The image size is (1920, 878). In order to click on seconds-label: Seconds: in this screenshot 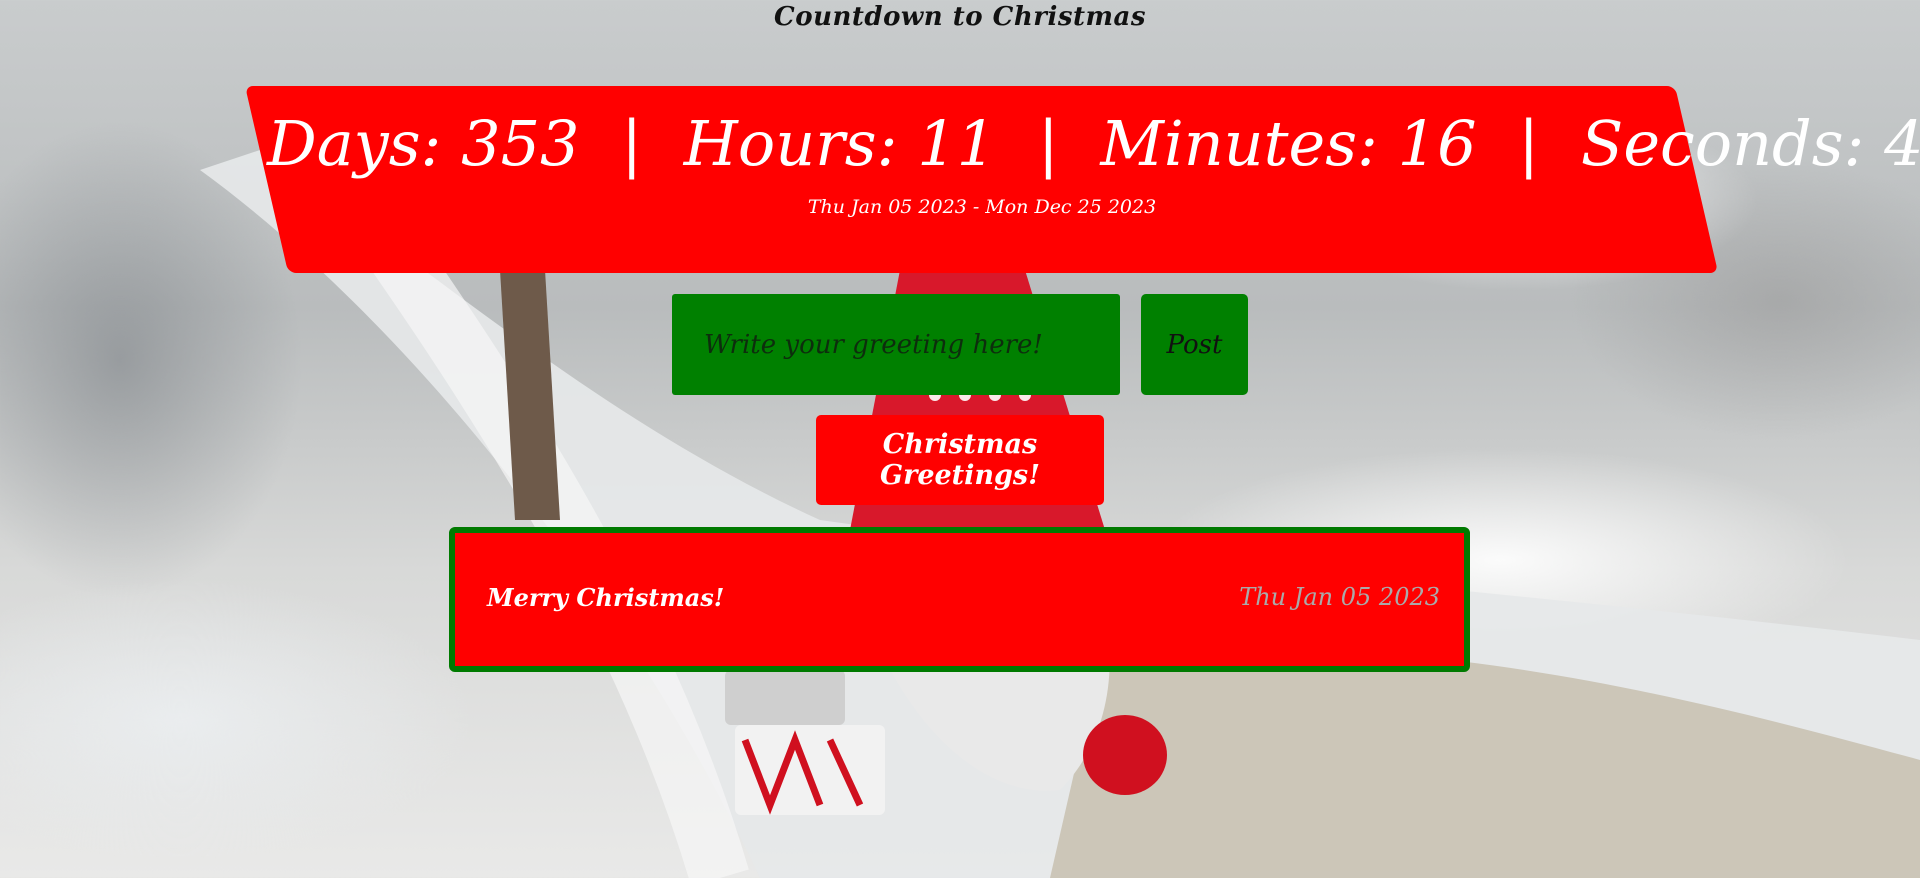, I will do `click(1722, 143)`.